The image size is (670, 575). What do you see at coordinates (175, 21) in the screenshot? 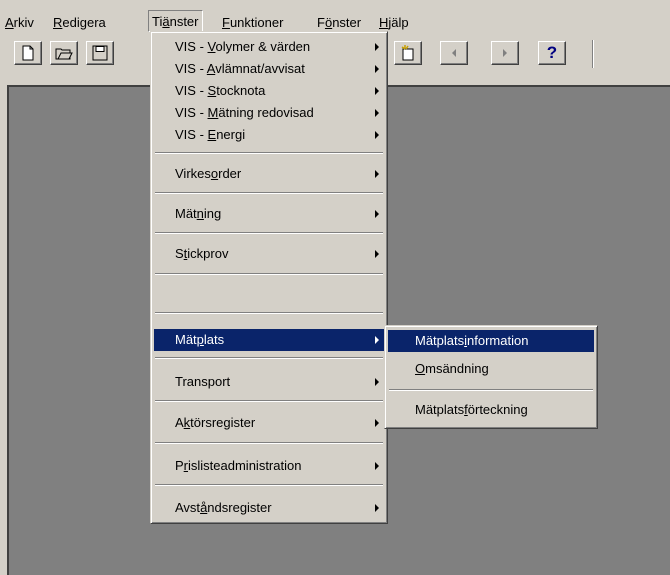
I see `menu-tjanster: Tiänster` at bounding box center [175, 21].